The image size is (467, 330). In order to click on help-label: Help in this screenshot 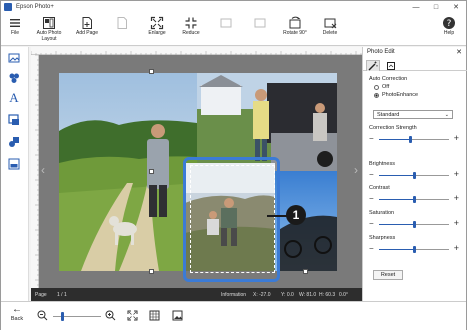, I will do `click(449, 33)`.